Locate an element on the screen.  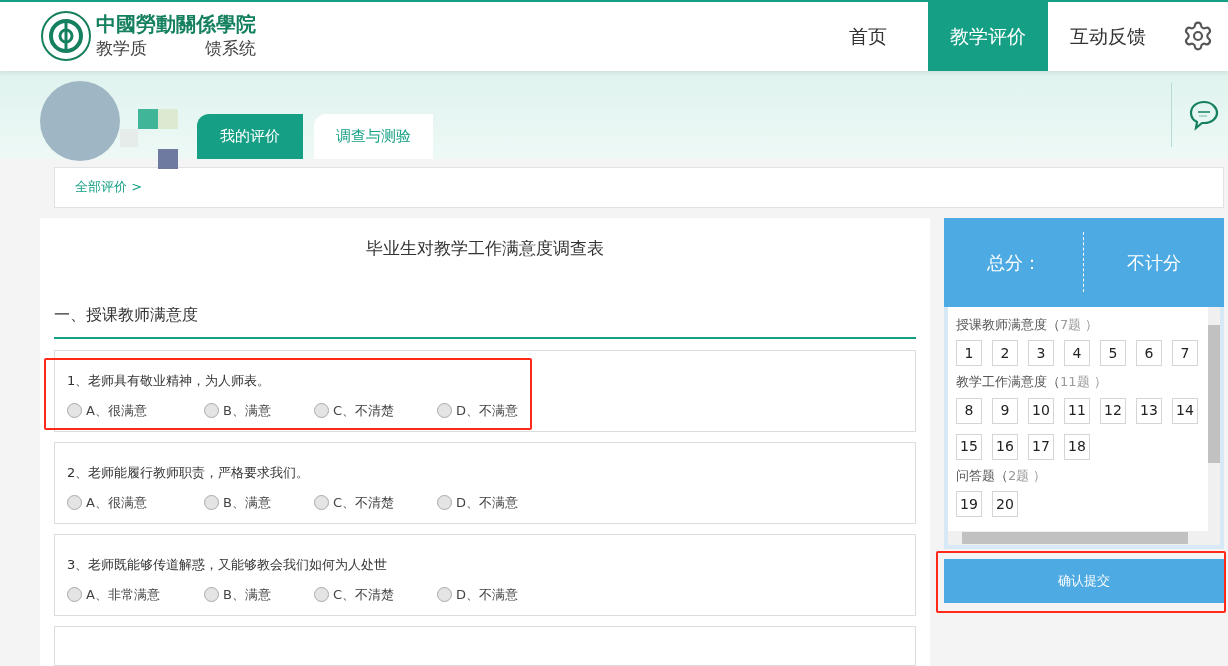
question-text: 1、老师具有敬业精神，为人师表。 is located at coordinates (169, 381).